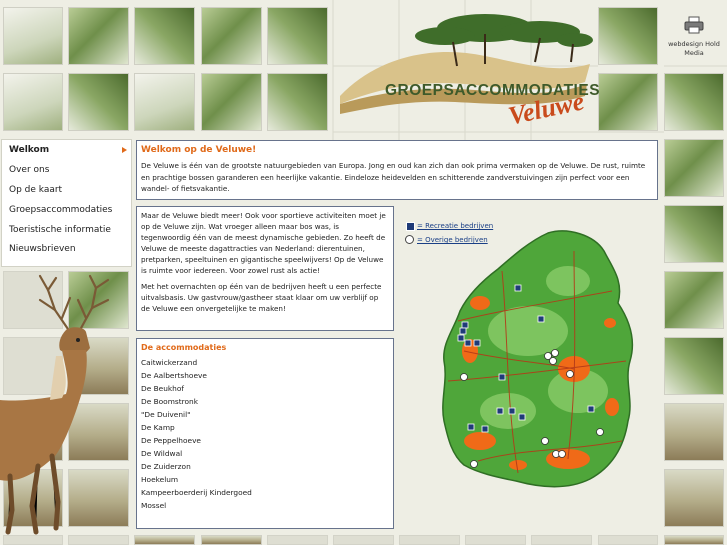 The height and width of the screenshot is (545, 727). I want to click on accommodation-link: De Zuiderzon, so click(166, 466).